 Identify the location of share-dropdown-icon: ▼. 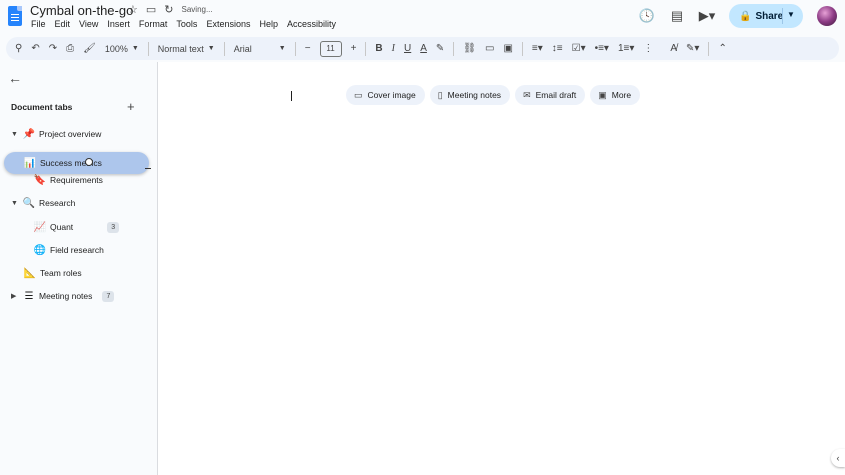
(791, 14).